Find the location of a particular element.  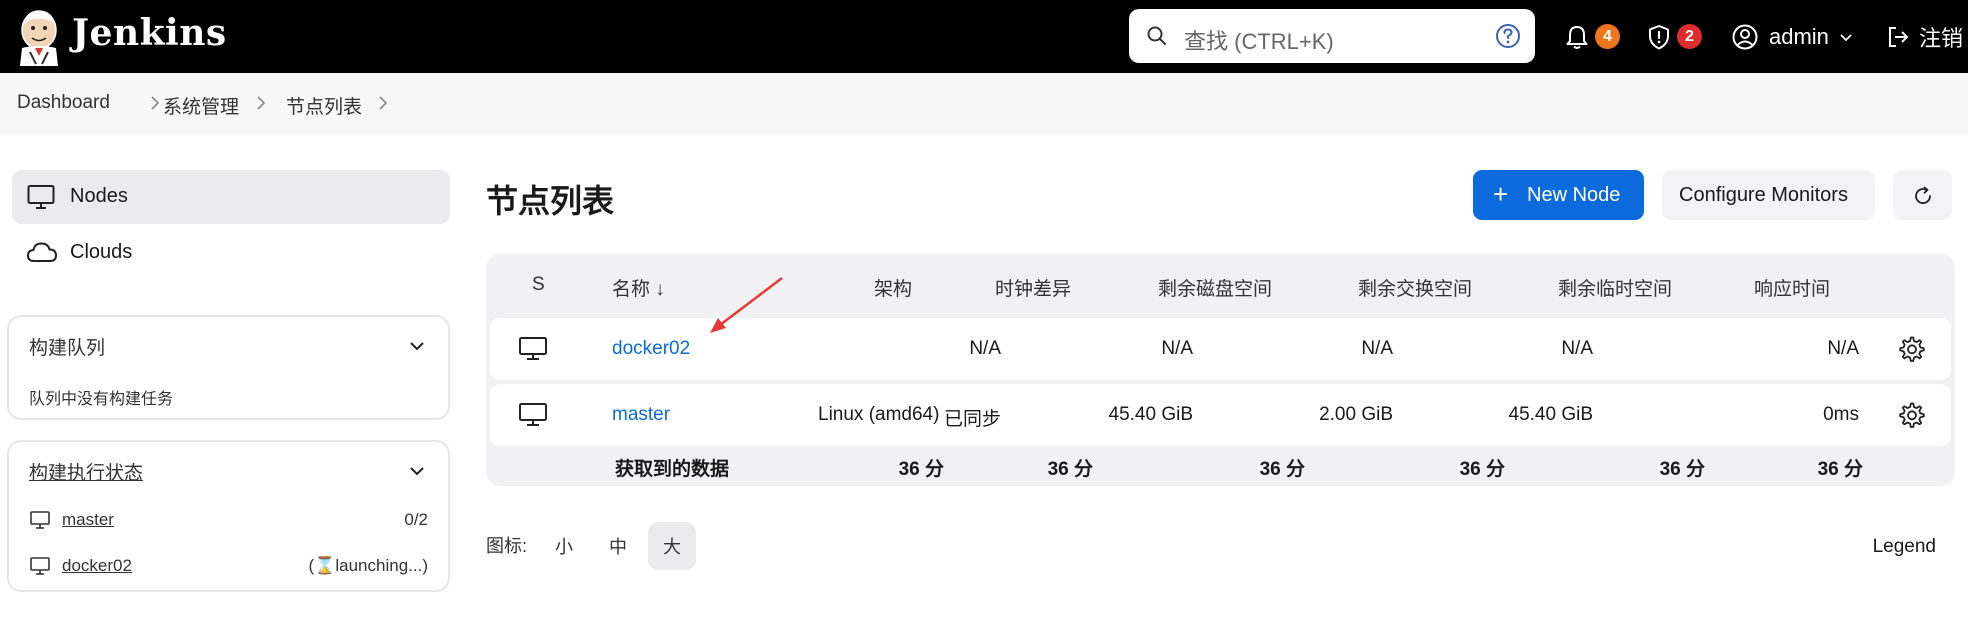

logout-button: 注销 is located at coordinates (1924, 36).